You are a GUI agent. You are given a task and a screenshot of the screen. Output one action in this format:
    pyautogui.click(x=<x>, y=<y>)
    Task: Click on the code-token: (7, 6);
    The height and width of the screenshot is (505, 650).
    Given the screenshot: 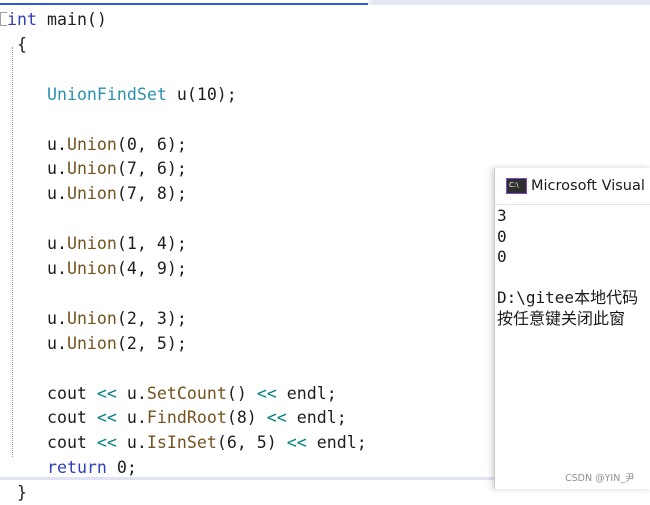 What is the action you would take?
    pyautogui.click(x=151, y=169)
    